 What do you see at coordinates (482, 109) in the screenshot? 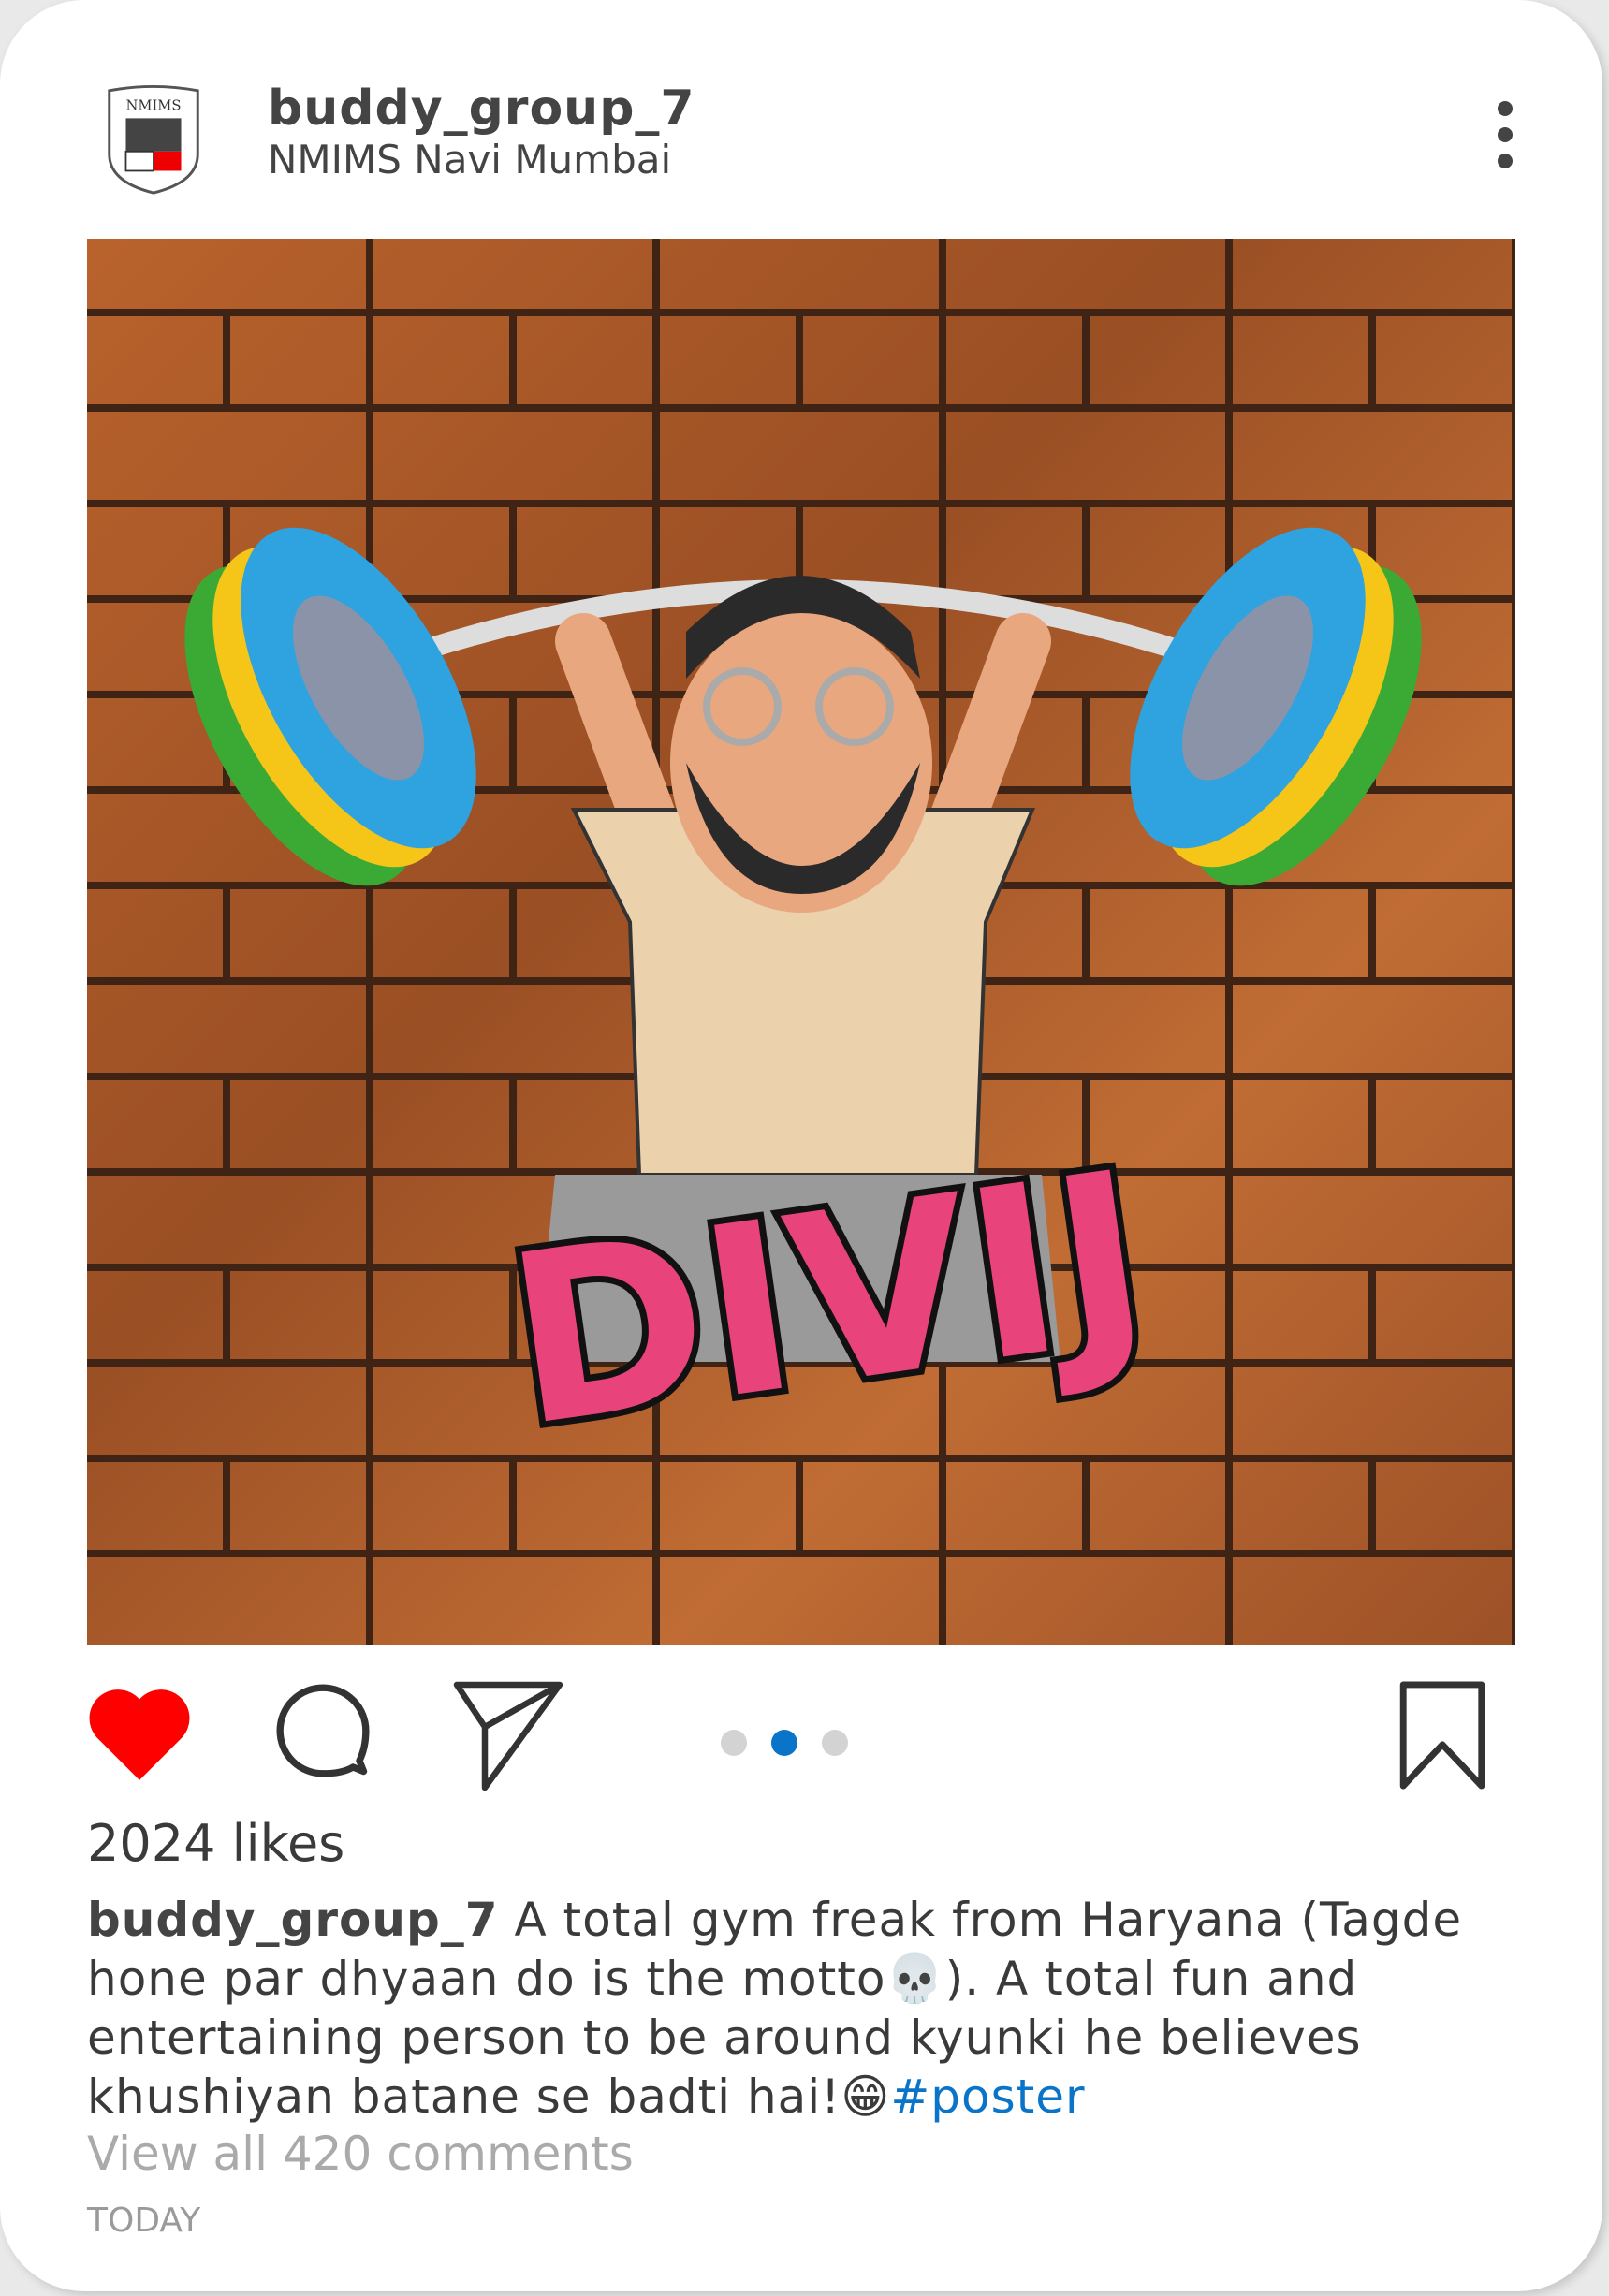
I see `post-username: buddy_group_7` at bounding box center [482, 109].